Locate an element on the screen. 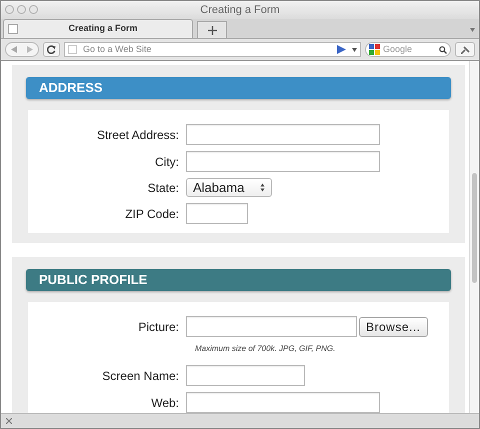 The image size is (480, 429). section-title: ADDRESS is located at coordinates (71, 88).